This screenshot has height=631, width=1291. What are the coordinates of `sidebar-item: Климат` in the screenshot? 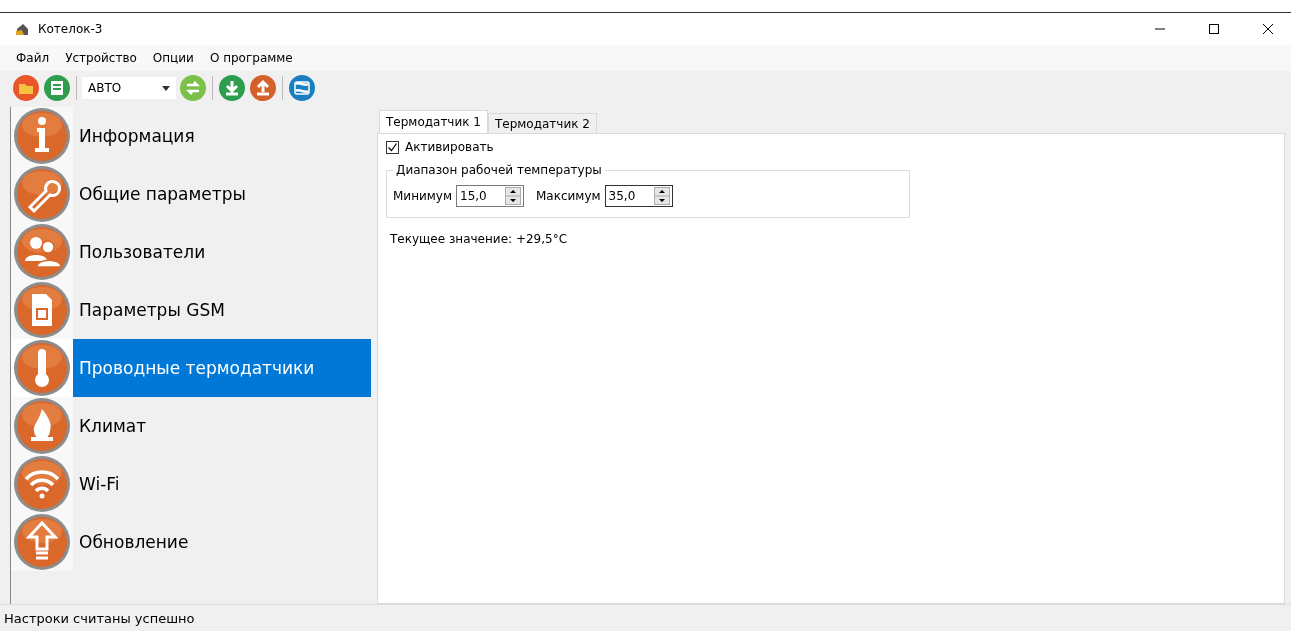 It's located at (191, 426).